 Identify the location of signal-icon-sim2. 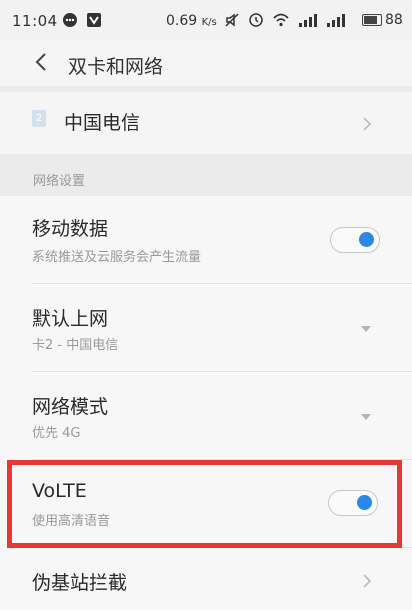
(338, 22).